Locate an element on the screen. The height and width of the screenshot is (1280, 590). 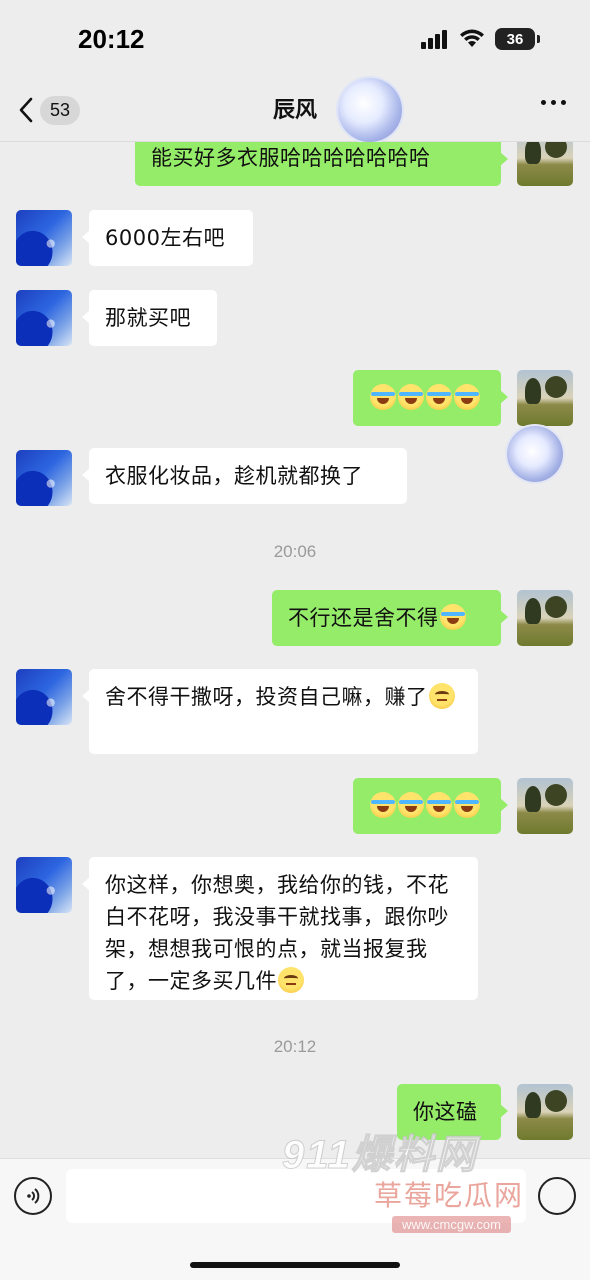
message-bubble-incoming: 衣服化妆品，趁机就都换了 is located at coordinates (244, 476).